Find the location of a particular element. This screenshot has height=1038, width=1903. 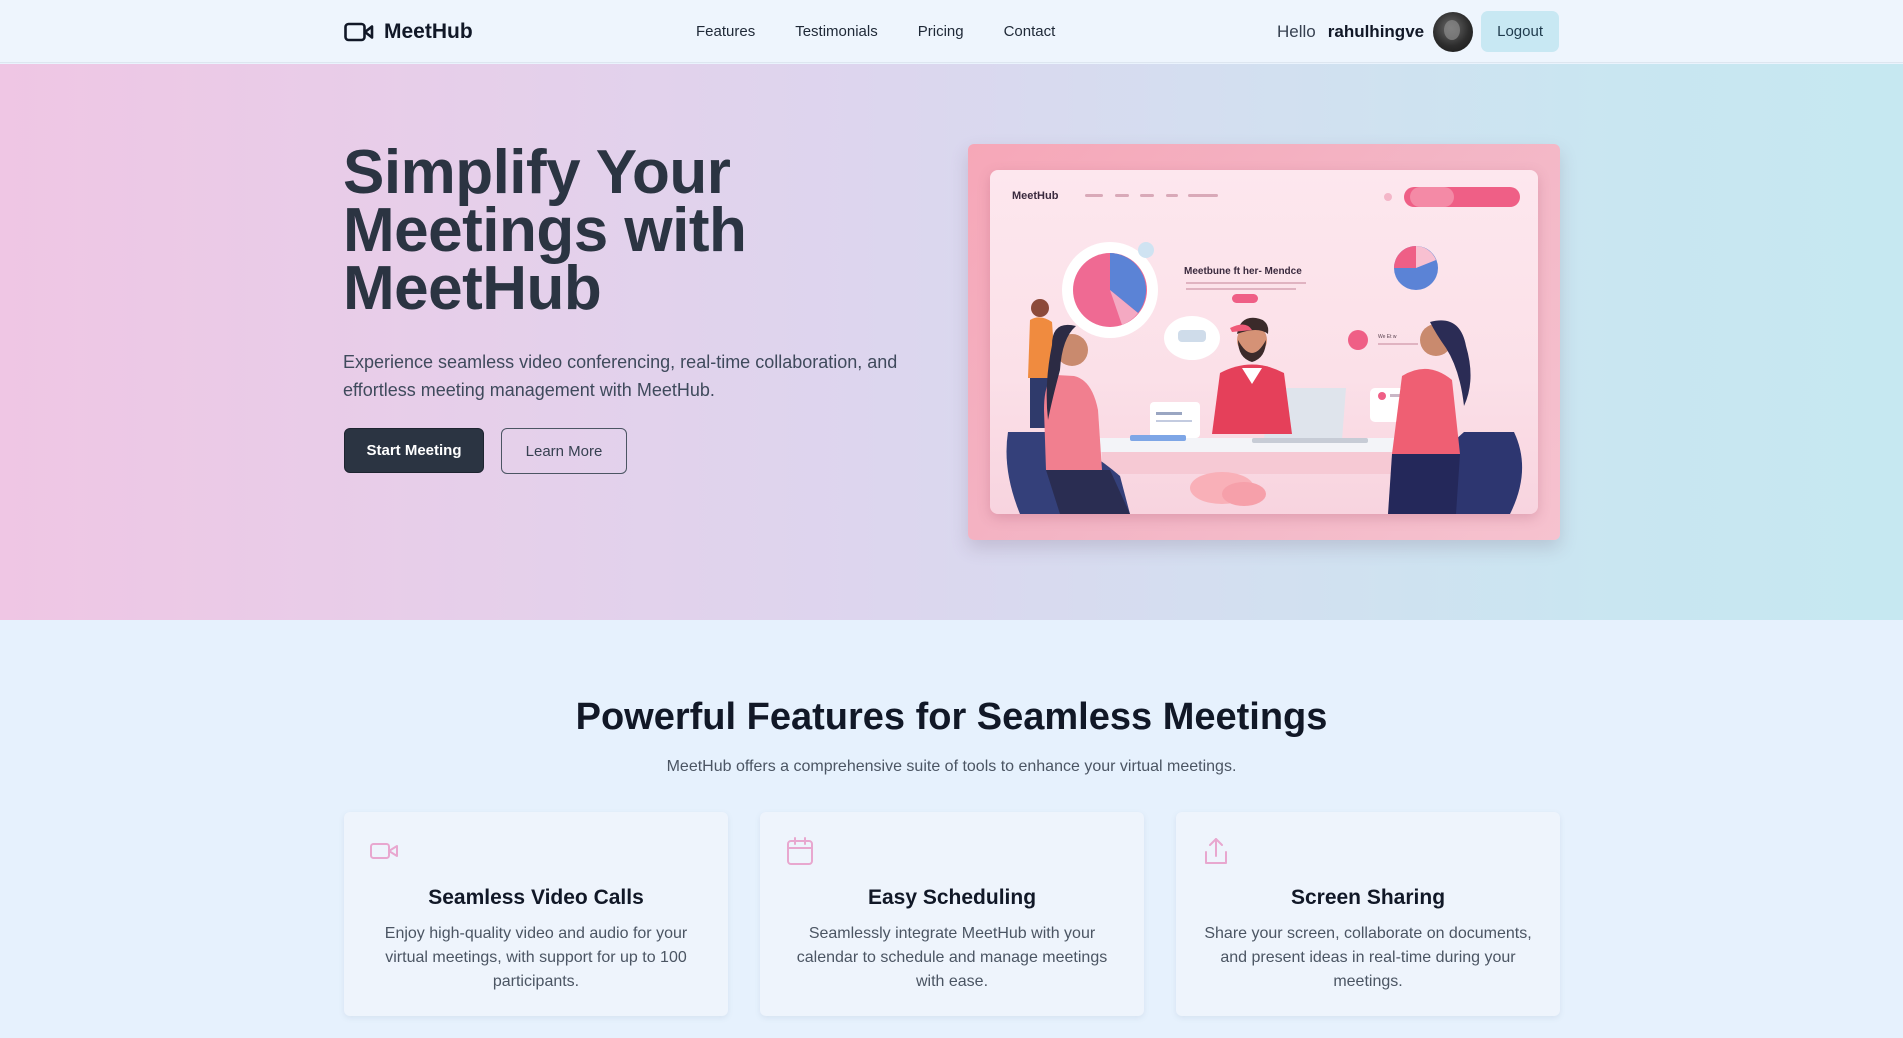

brand-logo-link: MeetHub is located at coordinates (408, 32).